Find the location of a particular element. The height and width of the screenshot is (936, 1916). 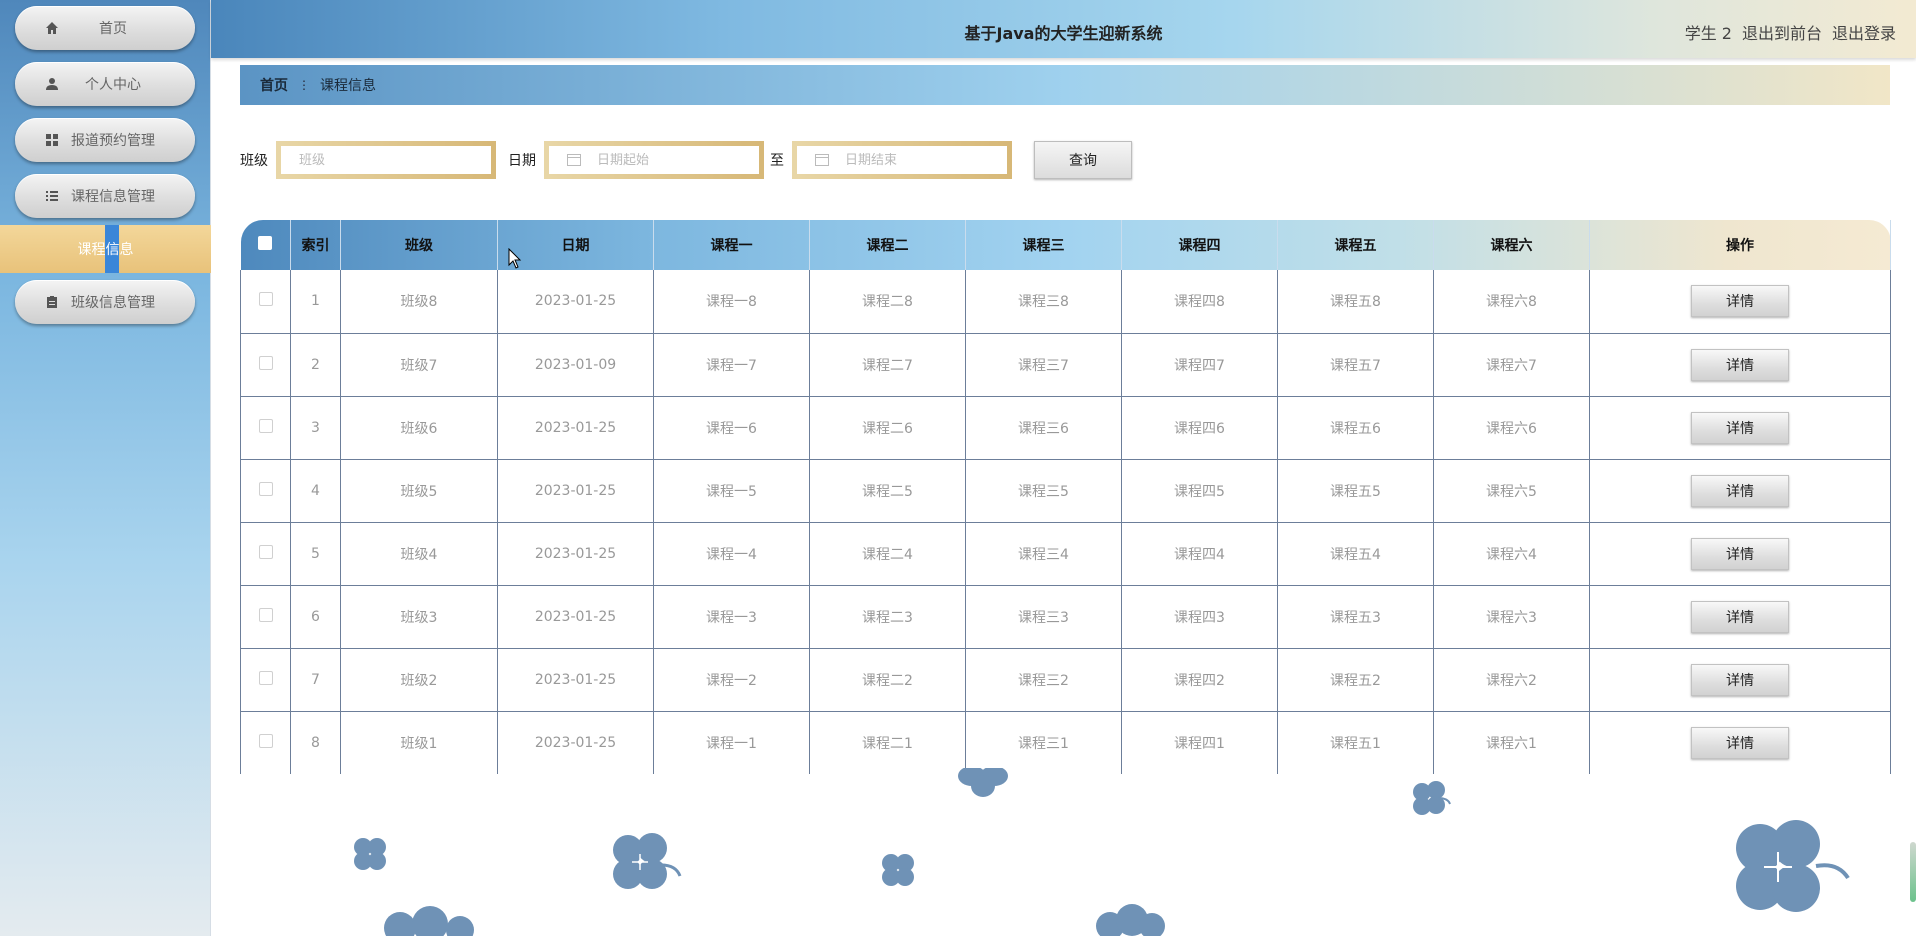

cell-class: 班级5 is located at coordinates (419, 491).